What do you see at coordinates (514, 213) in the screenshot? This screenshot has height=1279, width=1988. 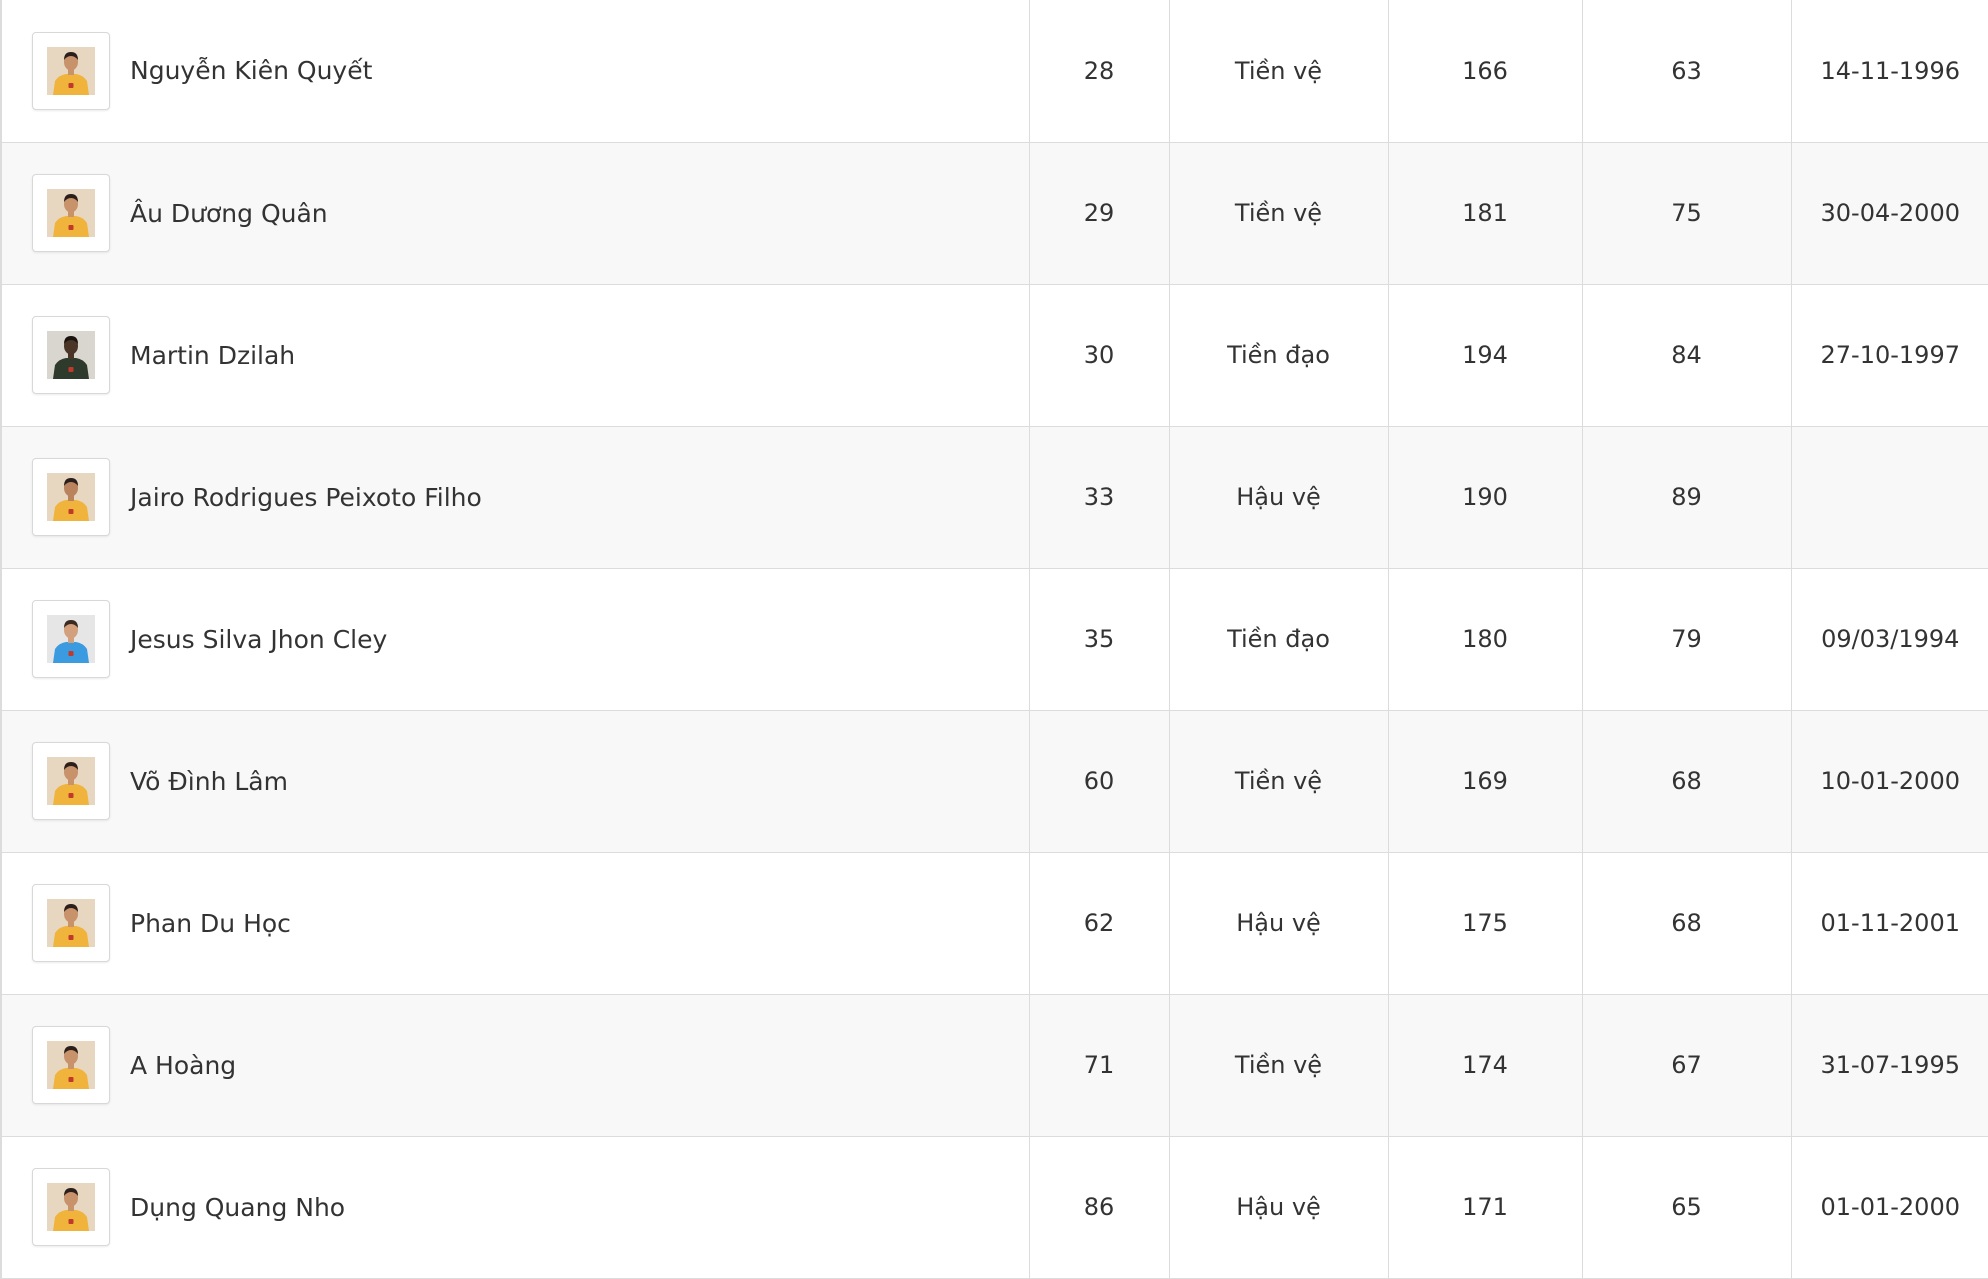 I see `player-cell: Âu Dương Quân` at bounding box center [514, 213].